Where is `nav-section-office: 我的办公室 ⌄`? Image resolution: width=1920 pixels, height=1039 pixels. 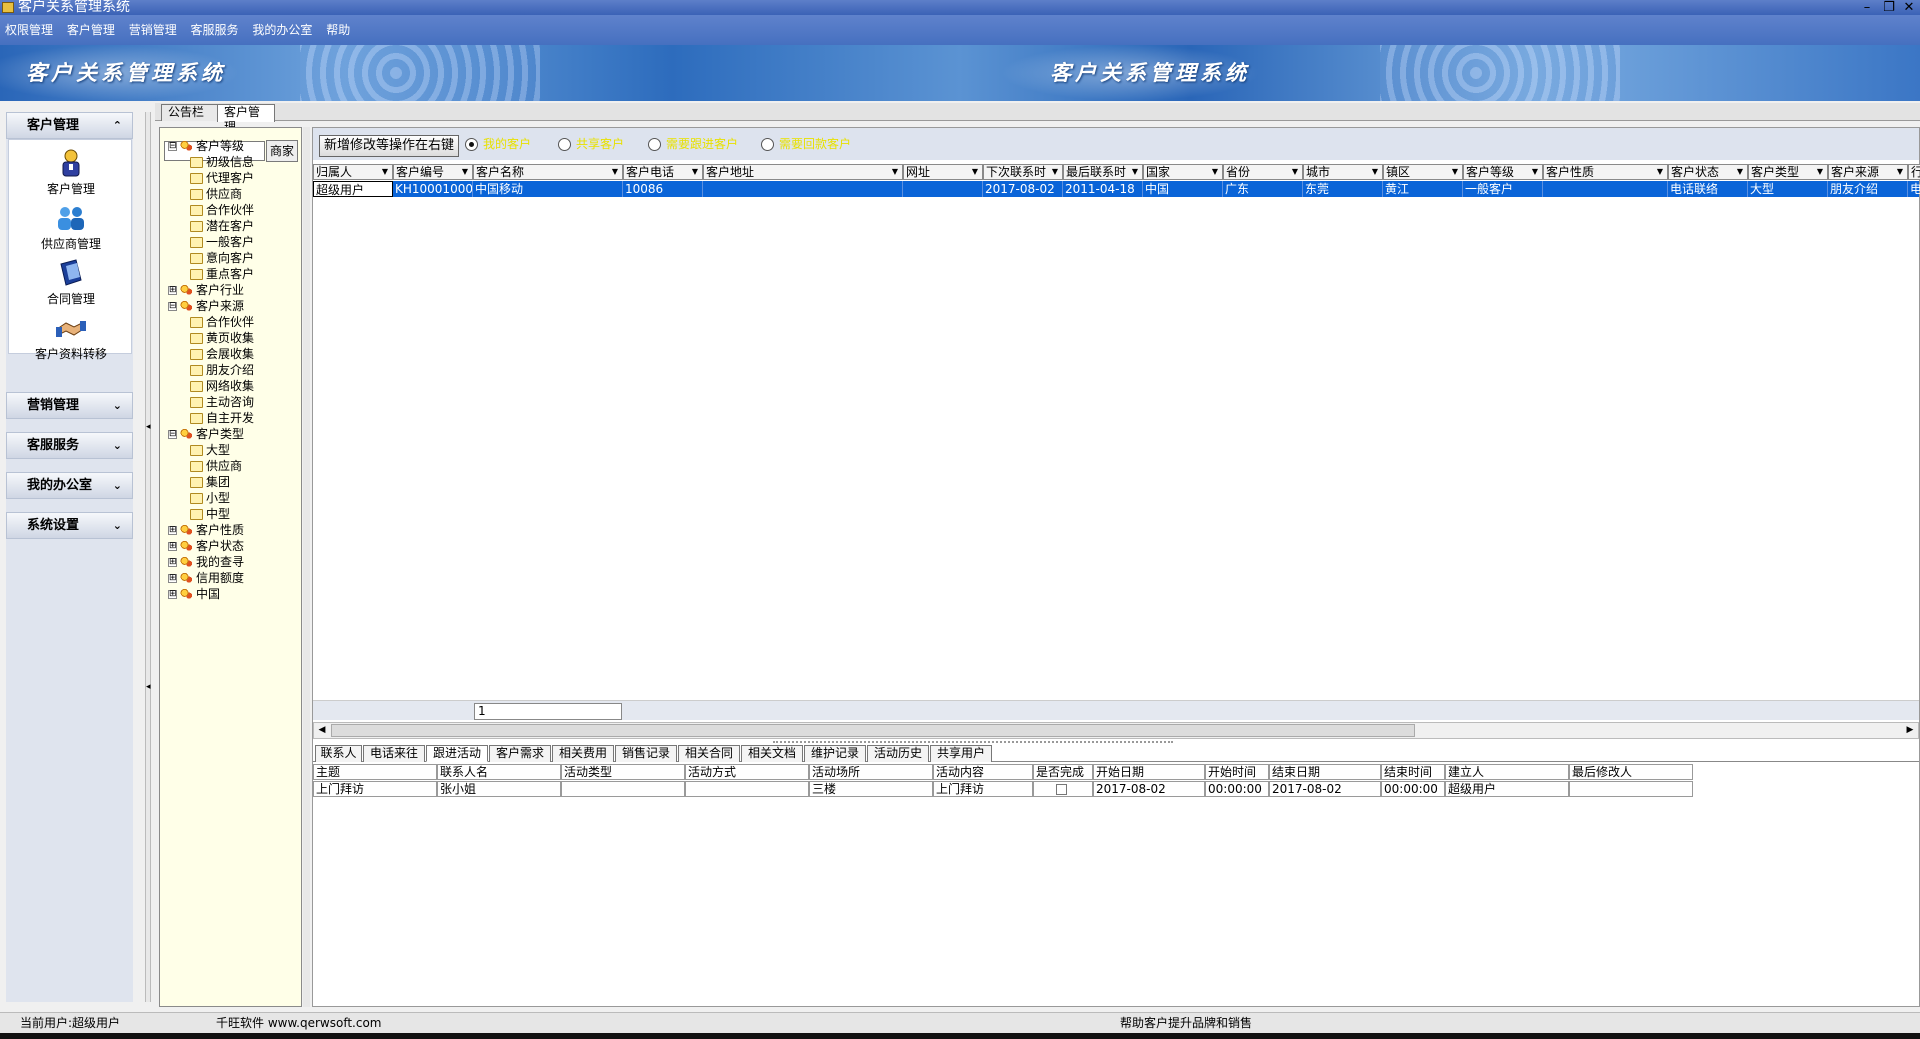 nav-section-office: 我的办公室 ⌄ is located at coordinates (69, 485).